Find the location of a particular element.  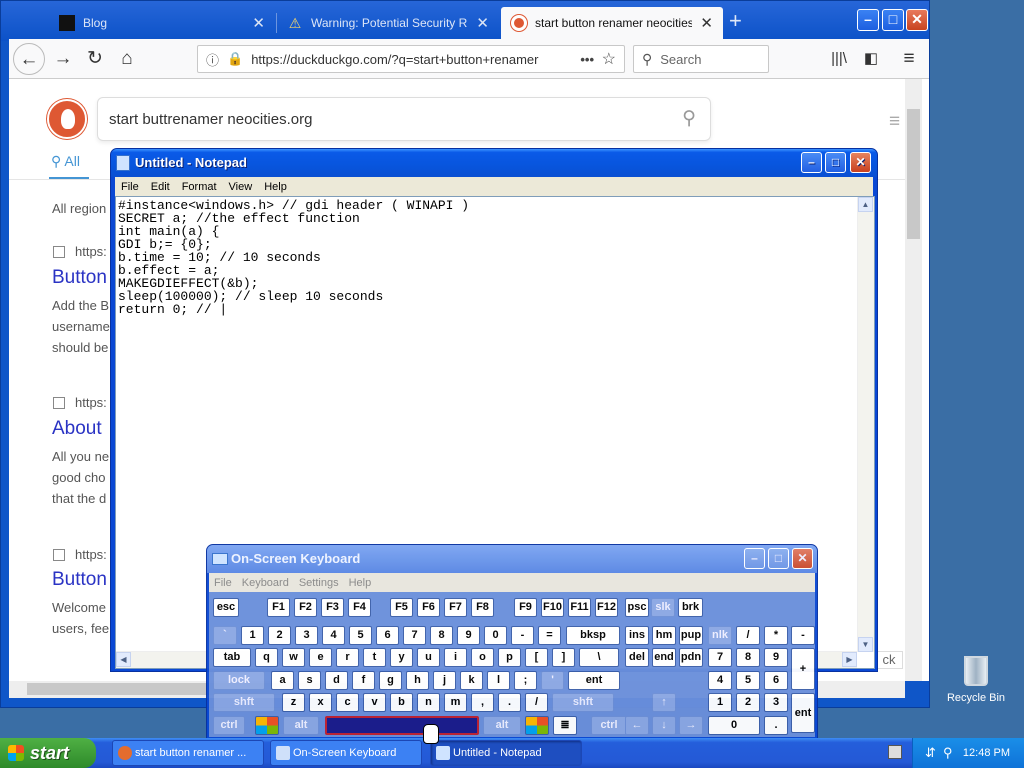

key-j: j is located at coordinates (444, 680).